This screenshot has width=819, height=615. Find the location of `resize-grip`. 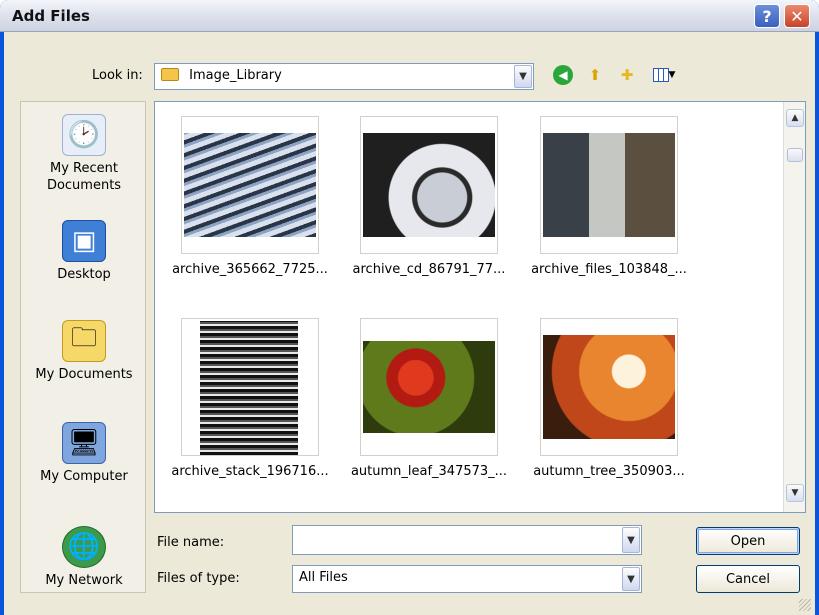

resize-grip is located at coordinates (805, 605).